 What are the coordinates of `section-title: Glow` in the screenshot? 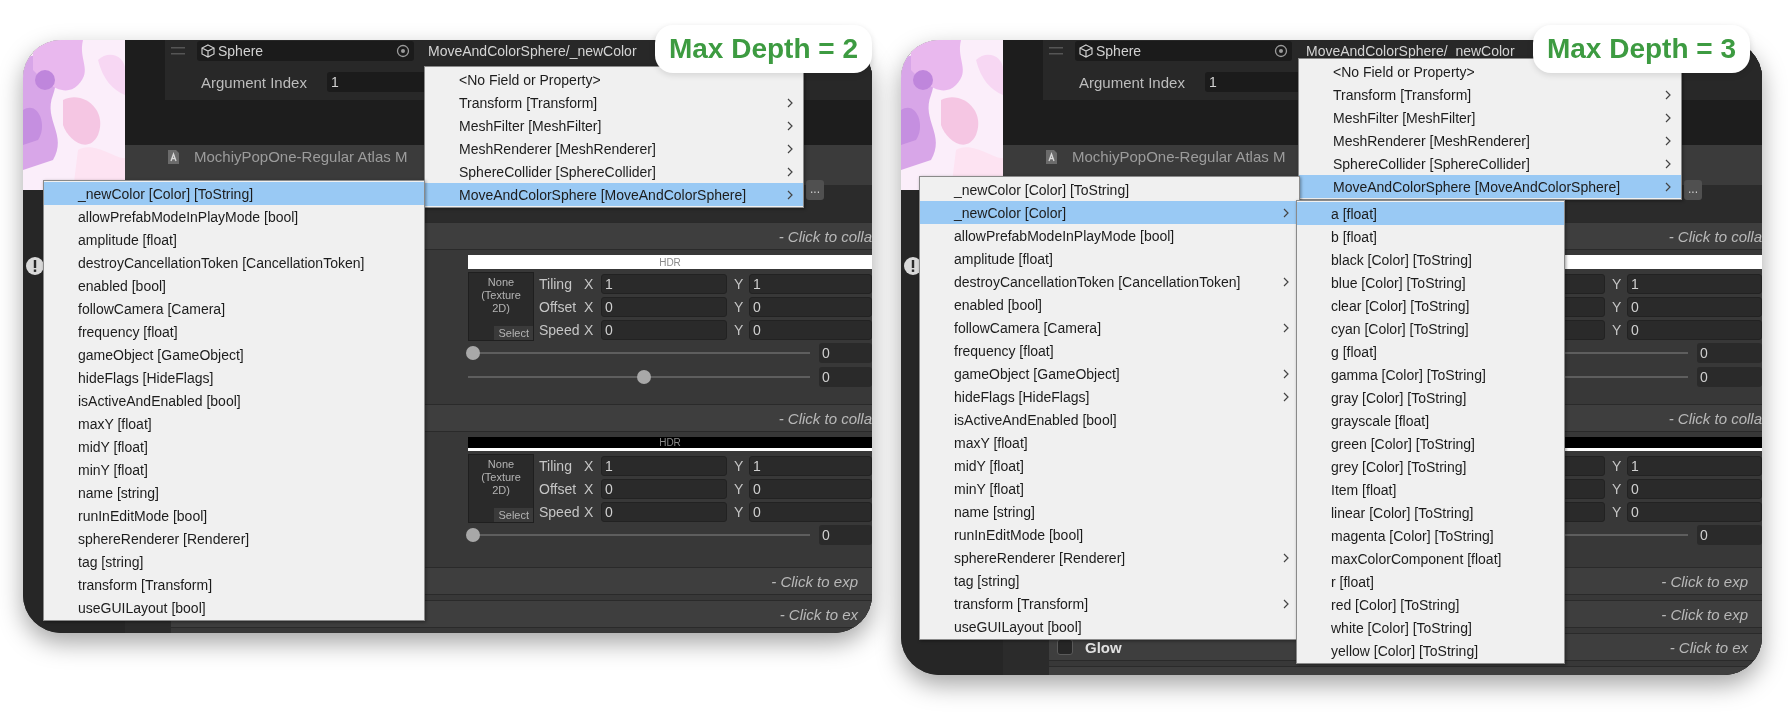 It's located at (1103, 647).